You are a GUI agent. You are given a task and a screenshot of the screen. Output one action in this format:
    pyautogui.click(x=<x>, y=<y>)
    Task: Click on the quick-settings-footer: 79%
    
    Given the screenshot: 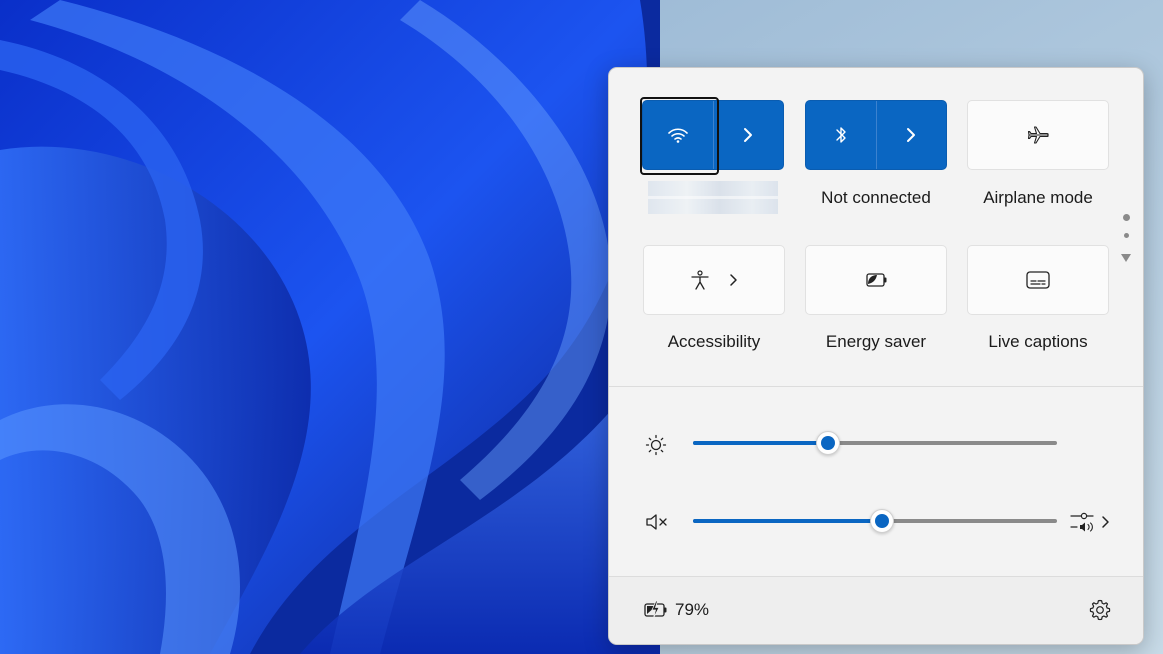 What is the action you would take?
    pyautogui.click(x=876, y=610)
    